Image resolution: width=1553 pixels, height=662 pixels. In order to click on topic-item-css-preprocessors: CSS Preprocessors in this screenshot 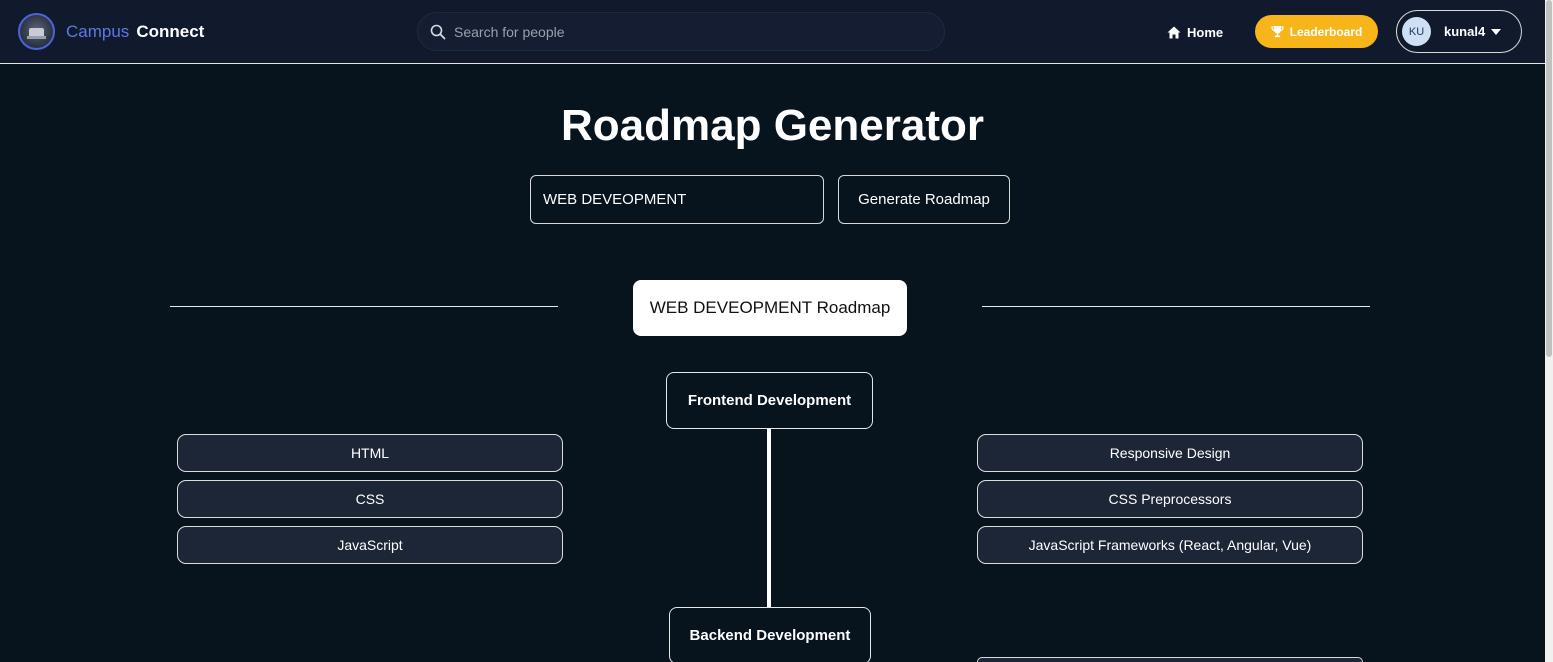, I will do `click(1170, 499)`.